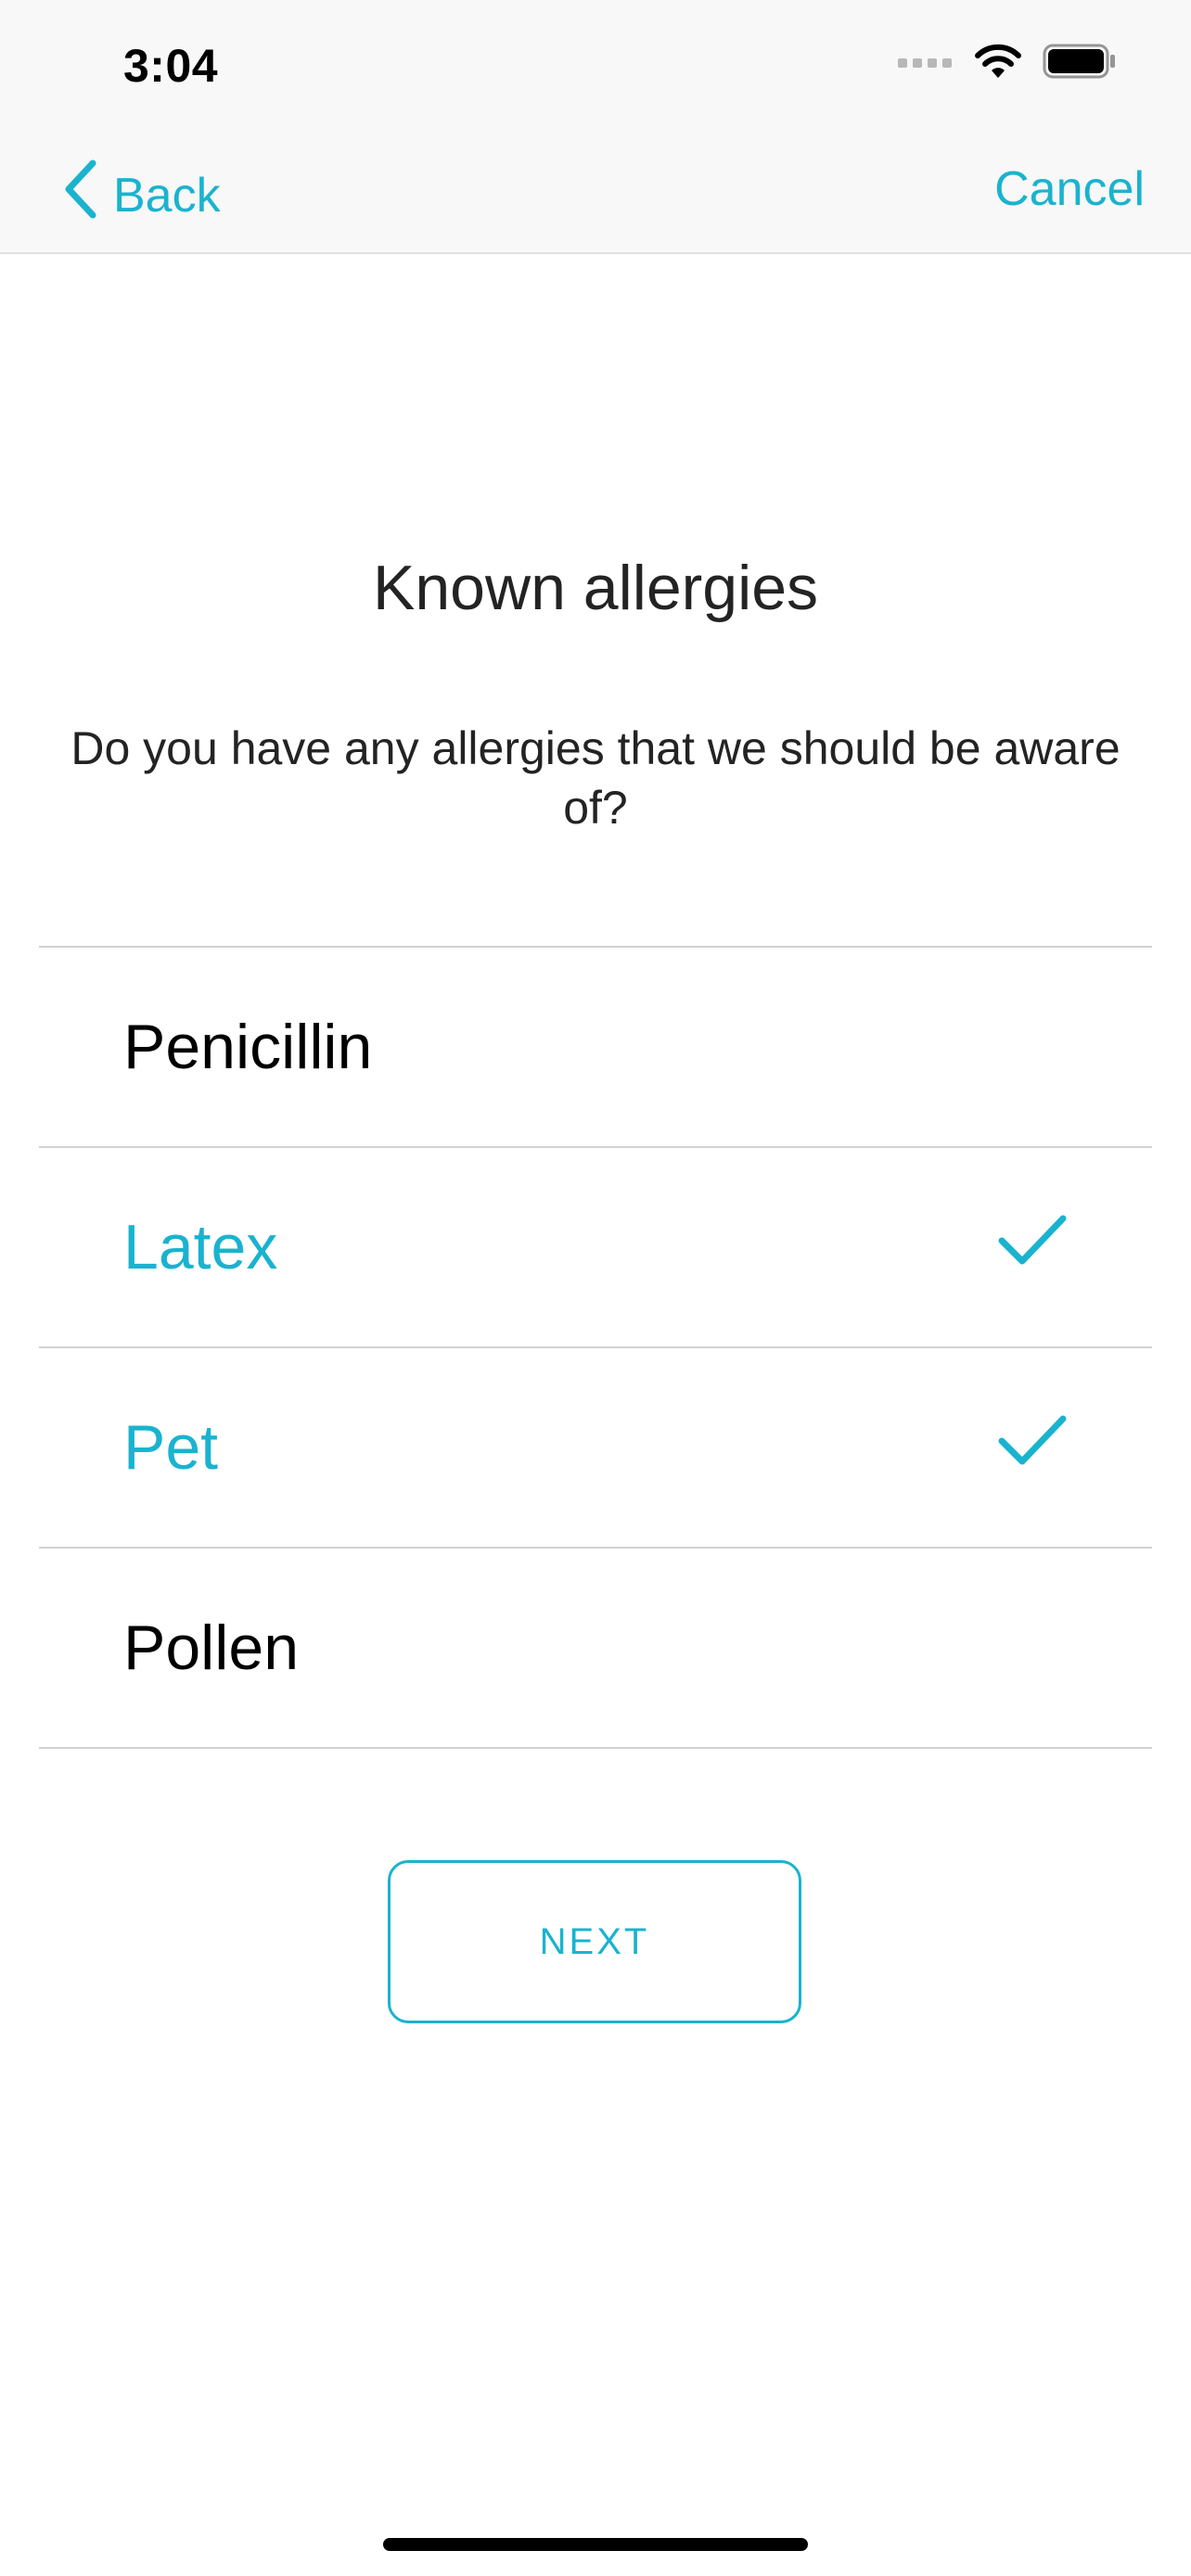 Image resolution: width=1191 pixels, height=2576 pixels. Describe the element at coordinates (595, 1649) in the screenshot. I see `allergy-row-pollen: Pollen` at that location.